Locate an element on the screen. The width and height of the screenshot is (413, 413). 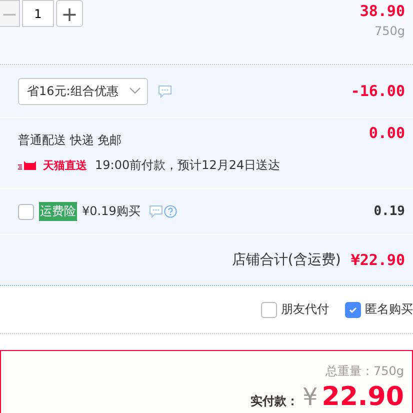
chevron-icon is located at coordinates (135, 91).